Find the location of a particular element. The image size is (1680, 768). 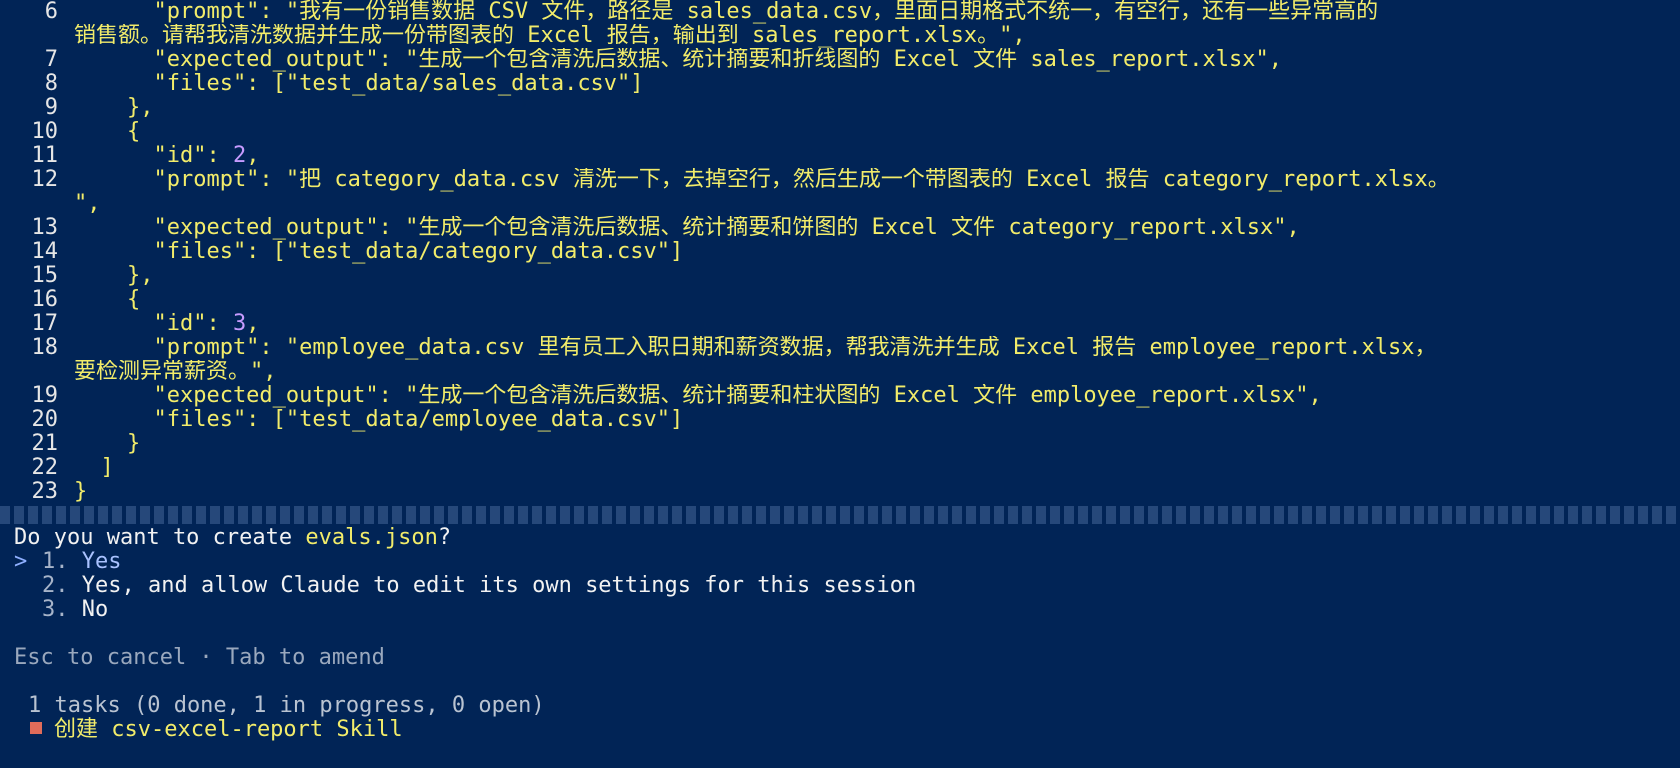

dialog-question: Do you want to create evals.json? is located at coordinates (839, 538).